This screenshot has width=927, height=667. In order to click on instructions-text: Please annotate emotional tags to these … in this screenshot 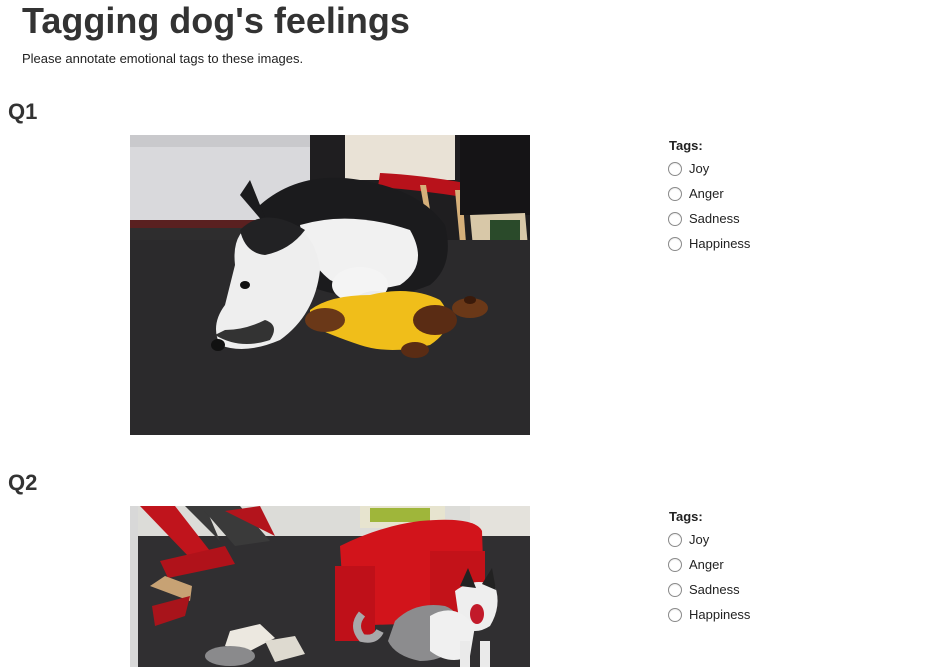, I will do `click(163, 58)`.